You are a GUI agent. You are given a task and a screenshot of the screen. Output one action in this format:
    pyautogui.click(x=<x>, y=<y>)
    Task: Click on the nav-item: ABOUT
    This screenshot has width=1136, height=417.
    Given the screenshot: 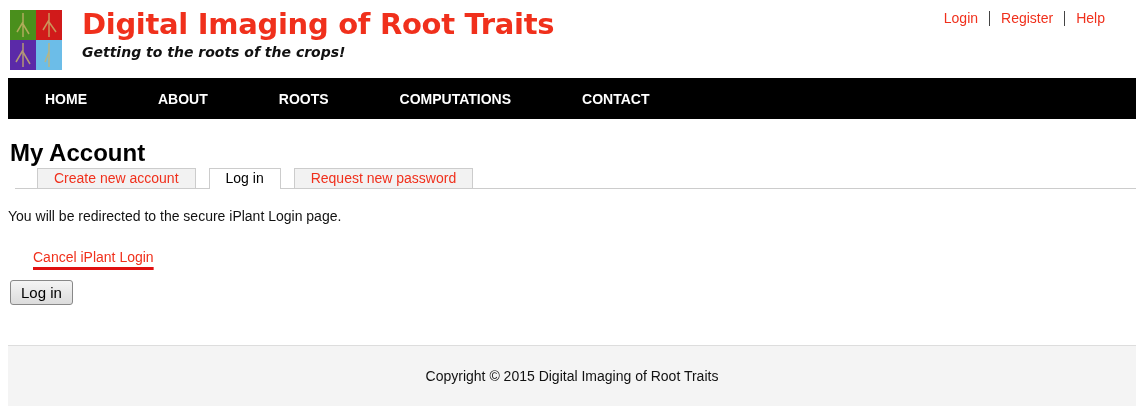 What is the action you would take?
    pyautogui.click(x=183, y=98)
    